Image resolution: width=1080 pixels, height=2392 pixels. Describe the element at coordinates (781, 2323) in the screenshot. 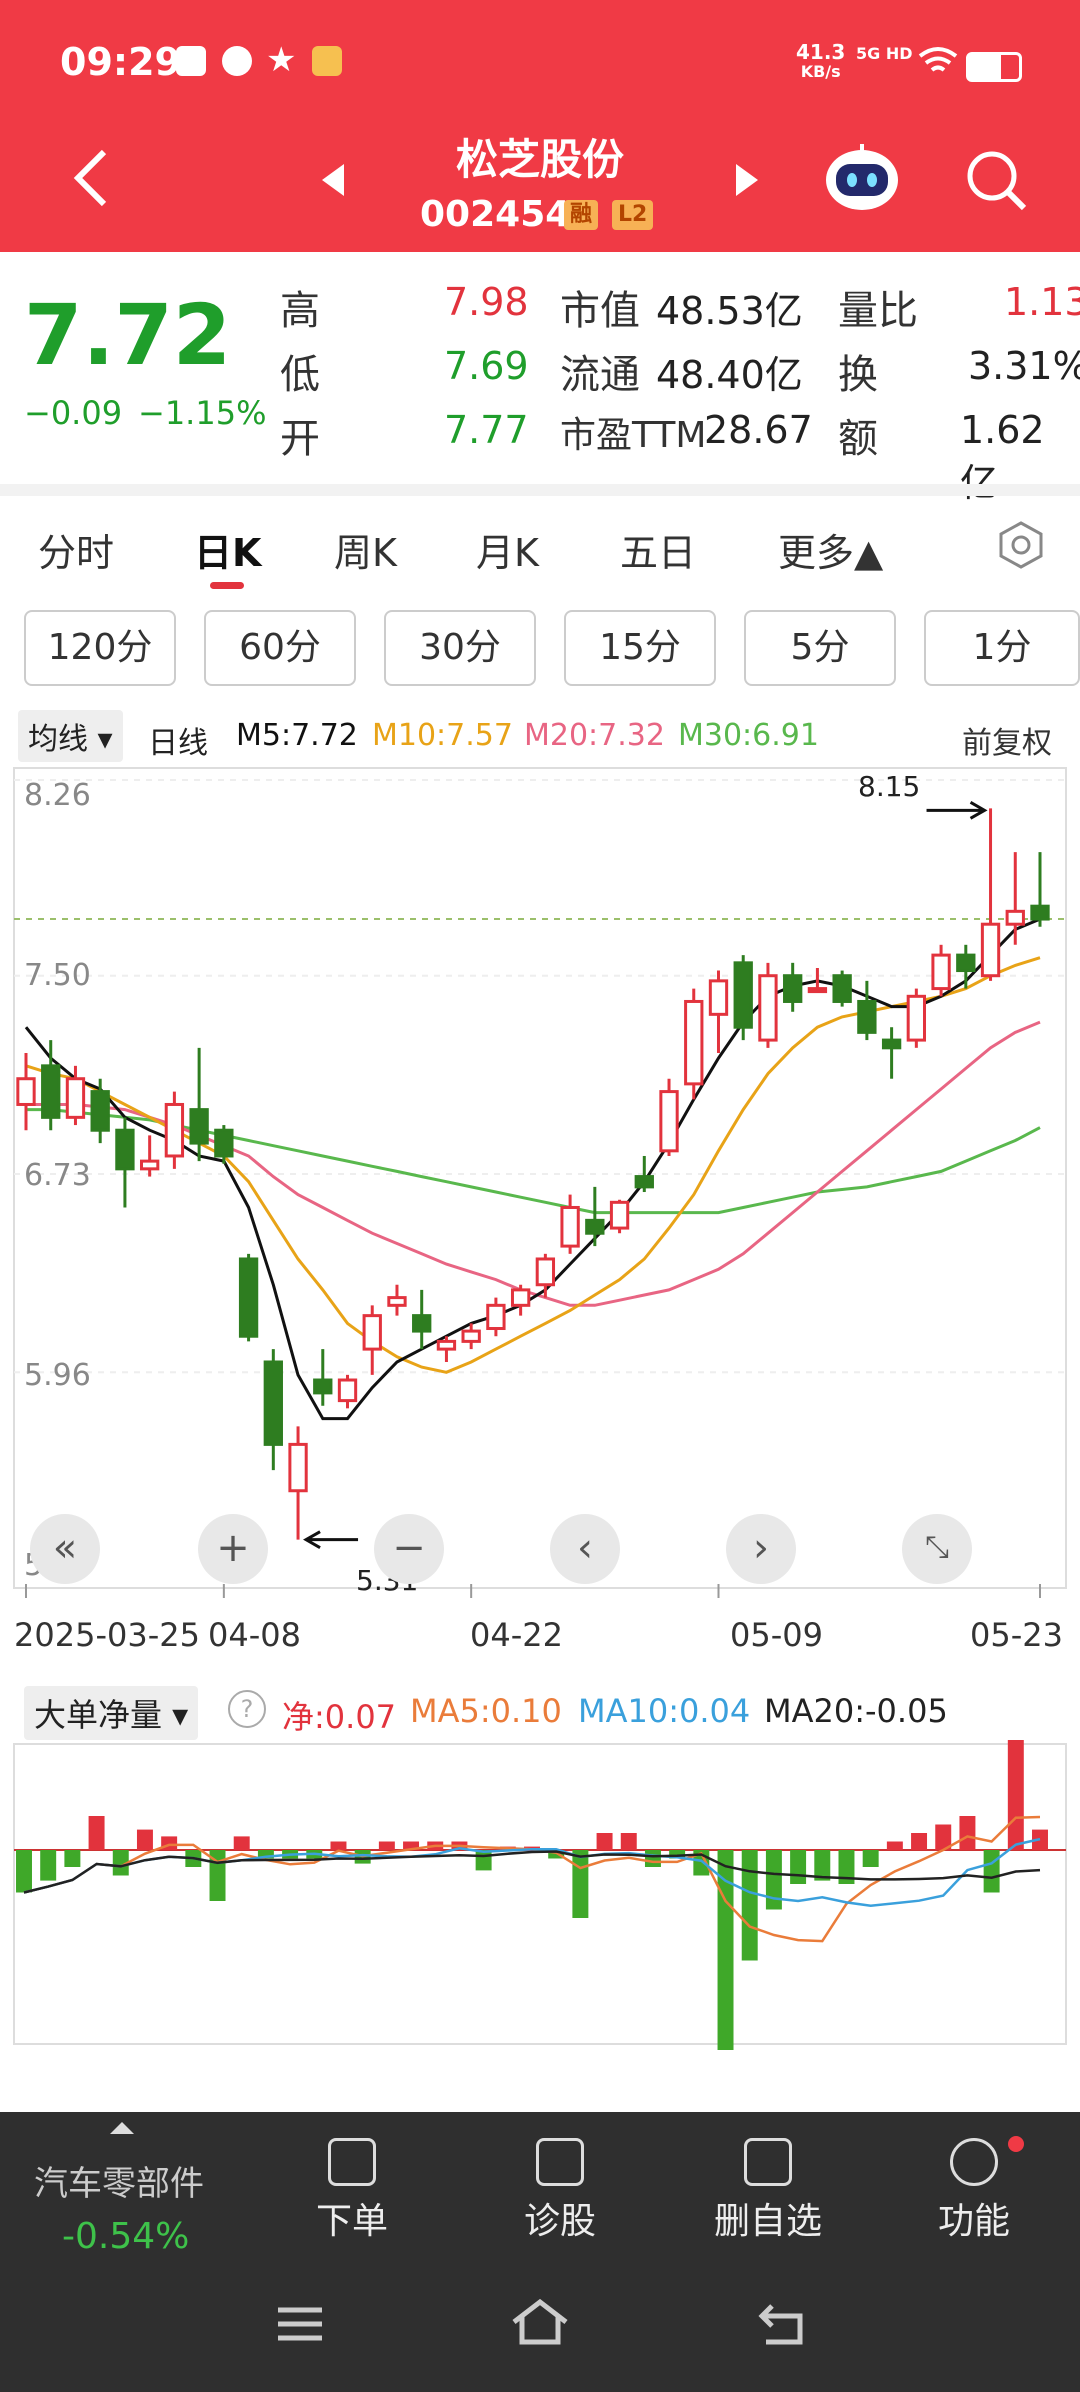

I see `back-nav-icon` at that location.